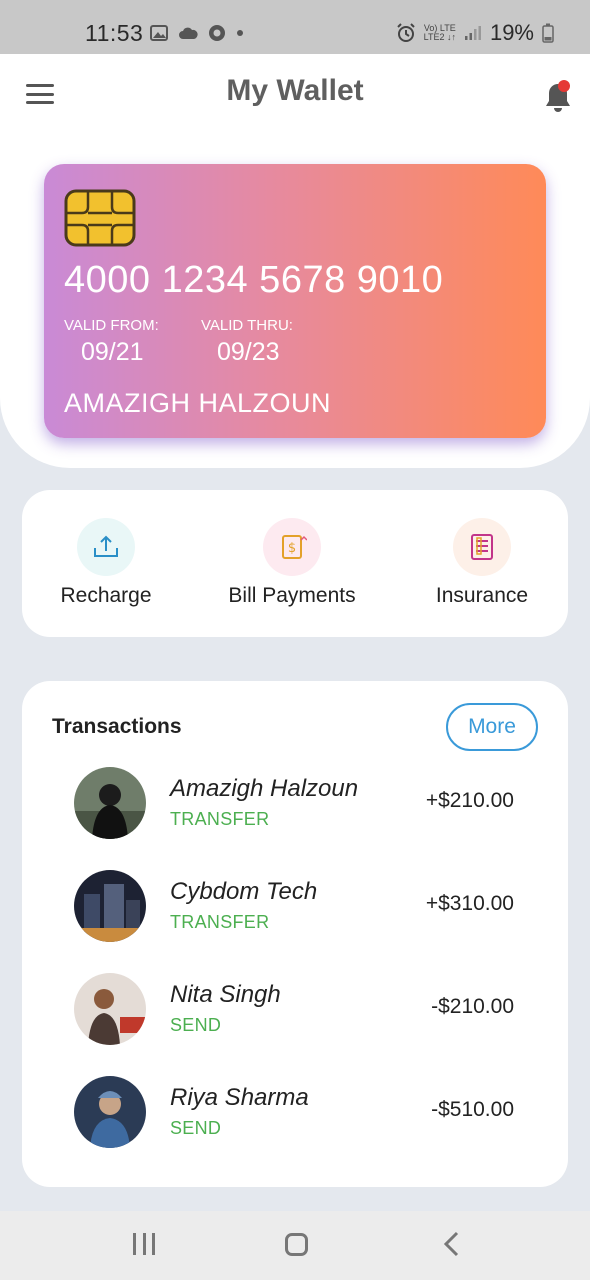  I want to click on bill-payments-button: $ Bill Payments, so click(292, 563).